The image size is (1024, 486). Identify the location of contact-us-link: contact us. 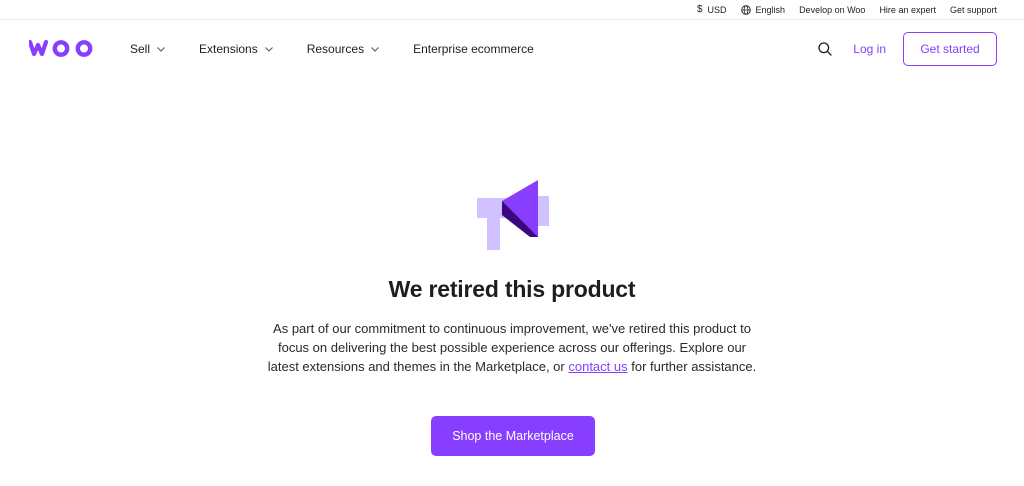
(597, 366).